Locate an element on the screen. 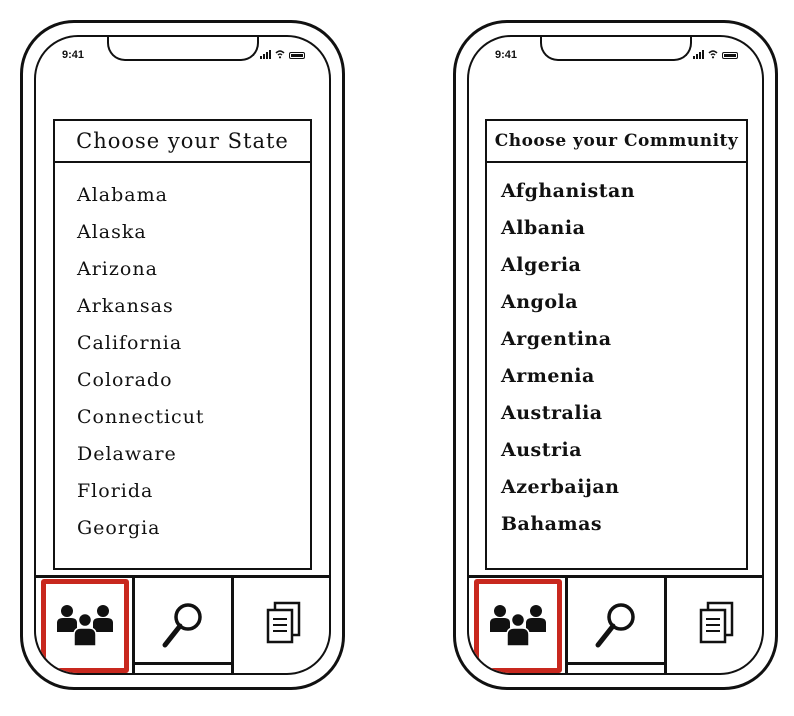 The width and height of the screenshot is (794, 716). list-item: Alabama is located at coordinates (193, 195).